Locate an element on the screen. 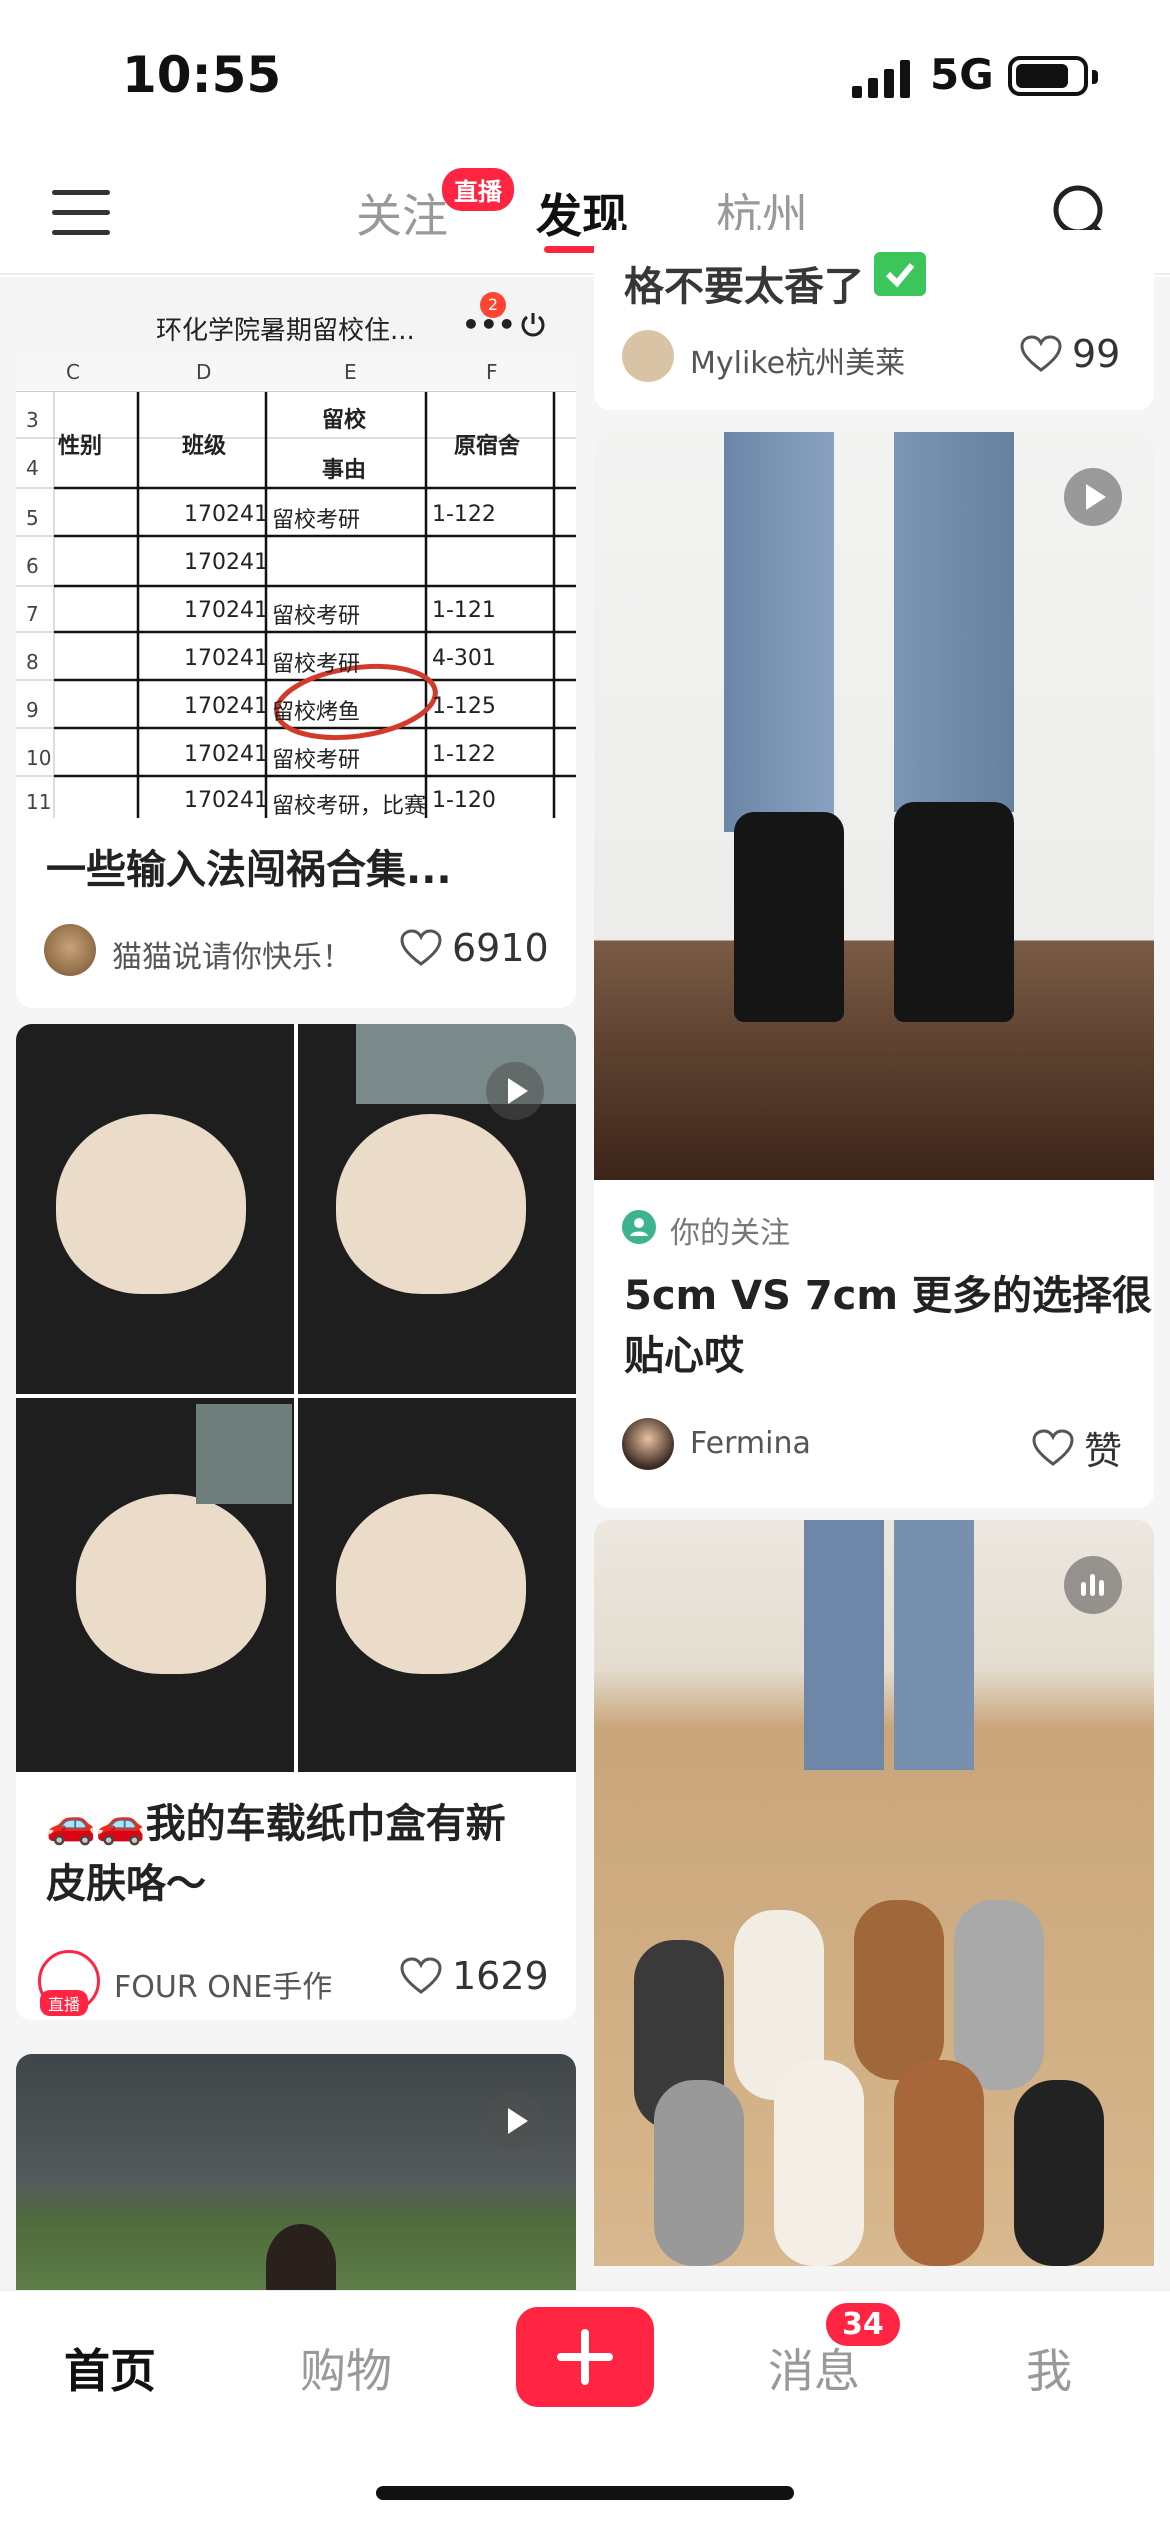 The height and width of the screenshot is (2532, 1170). power-icon is located at coordinates (533, 325).